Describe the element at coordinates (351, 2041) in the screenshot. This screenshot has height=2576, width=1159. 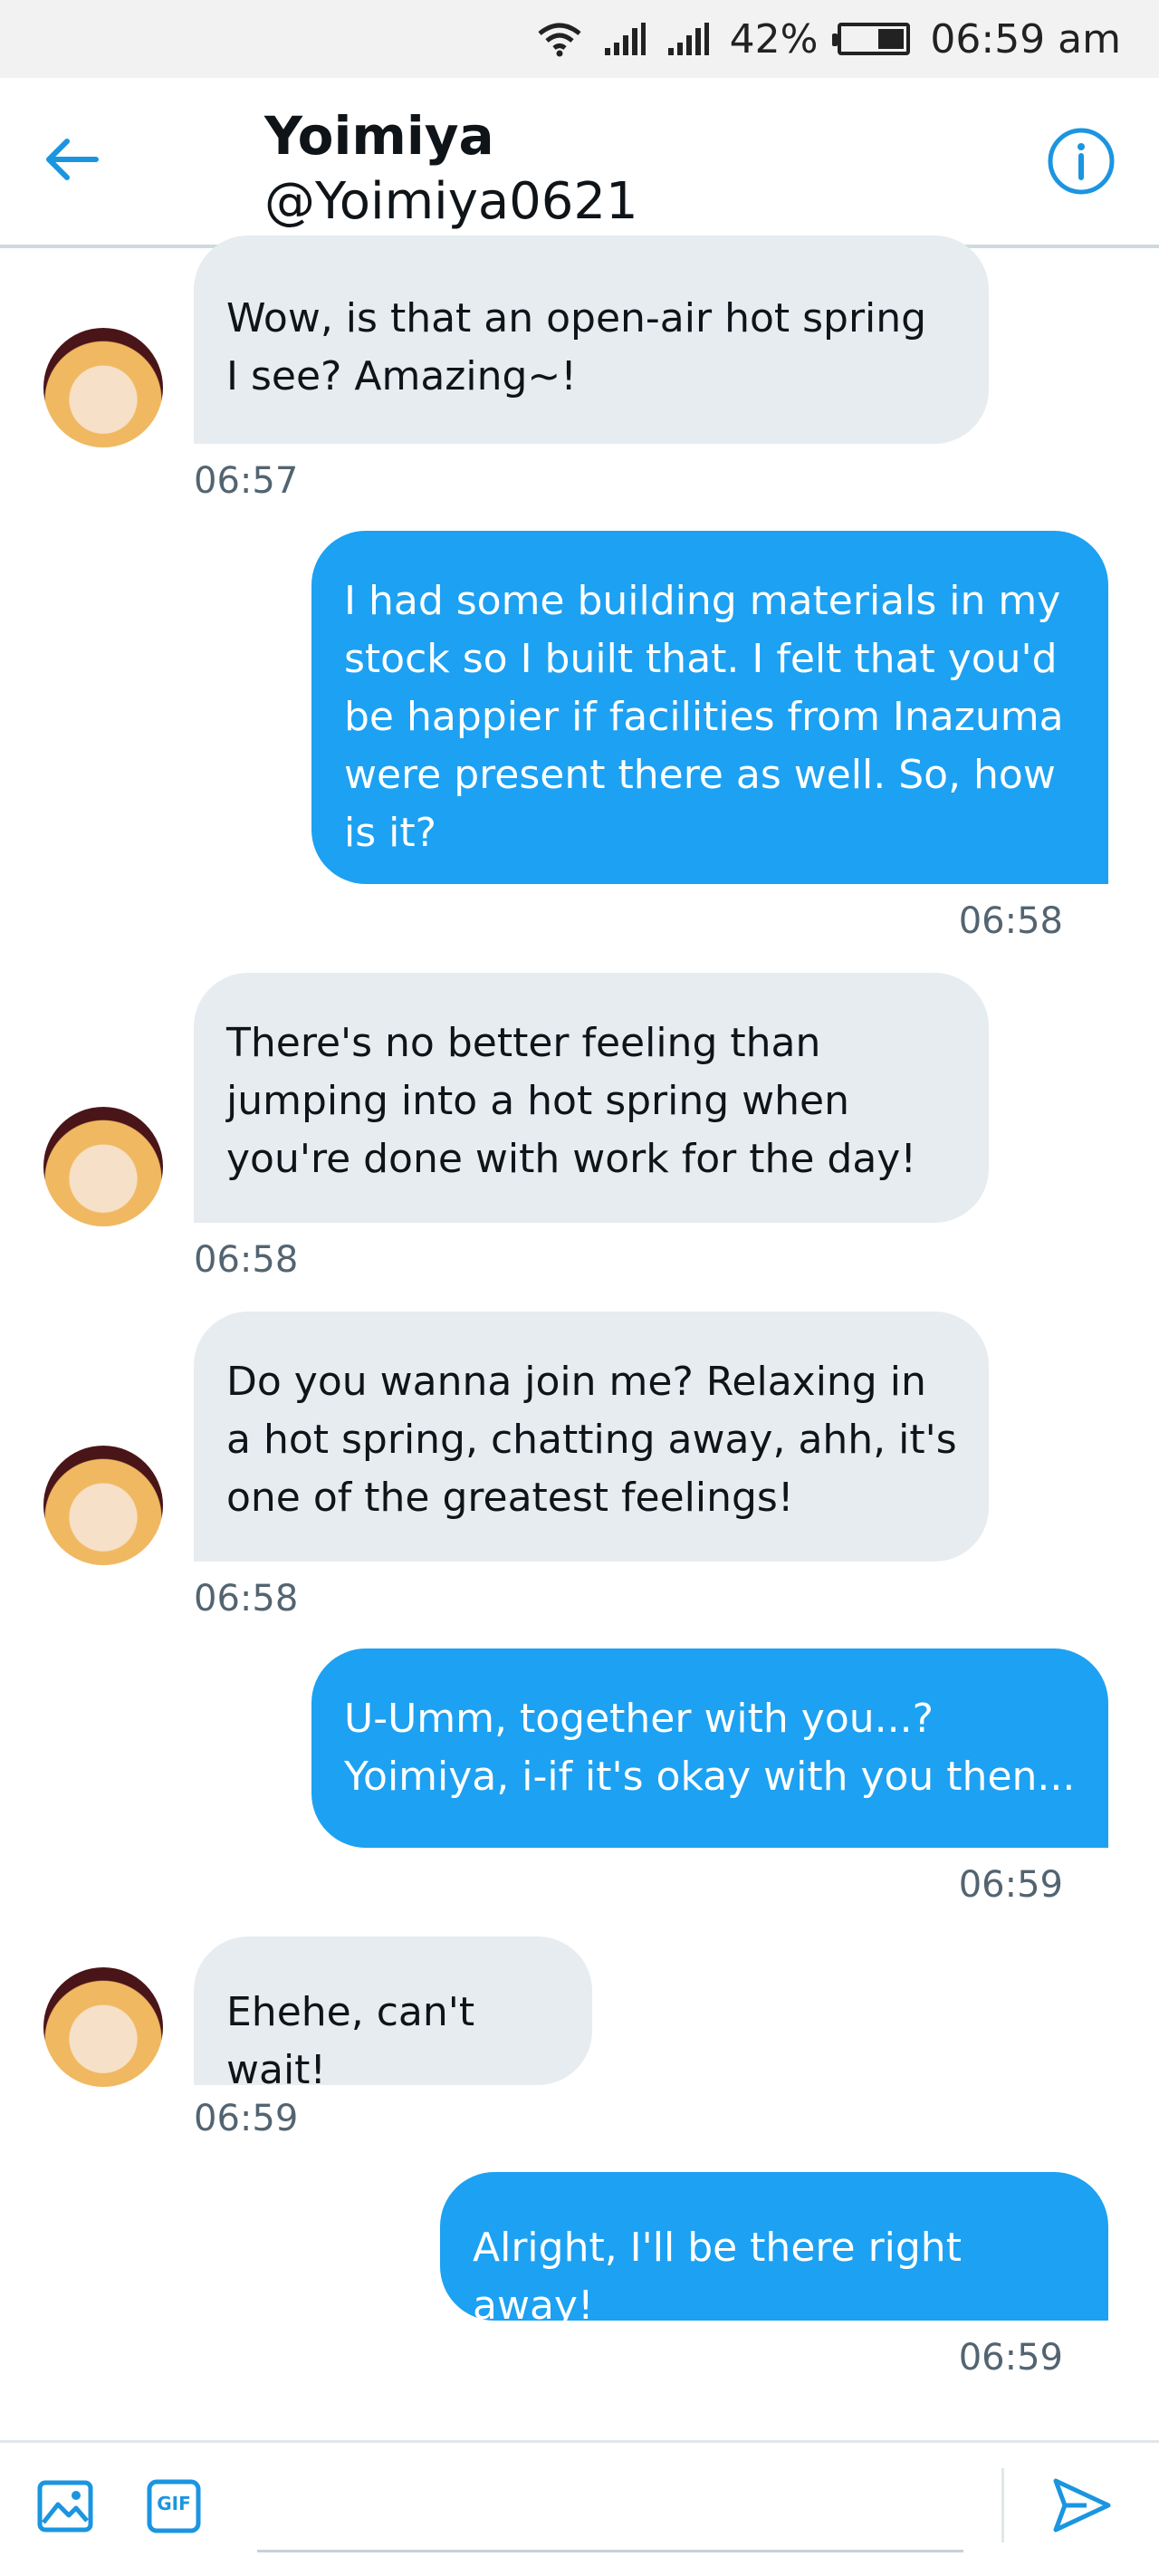
I see `message-line: Ehehe, can't wait!` at that location.